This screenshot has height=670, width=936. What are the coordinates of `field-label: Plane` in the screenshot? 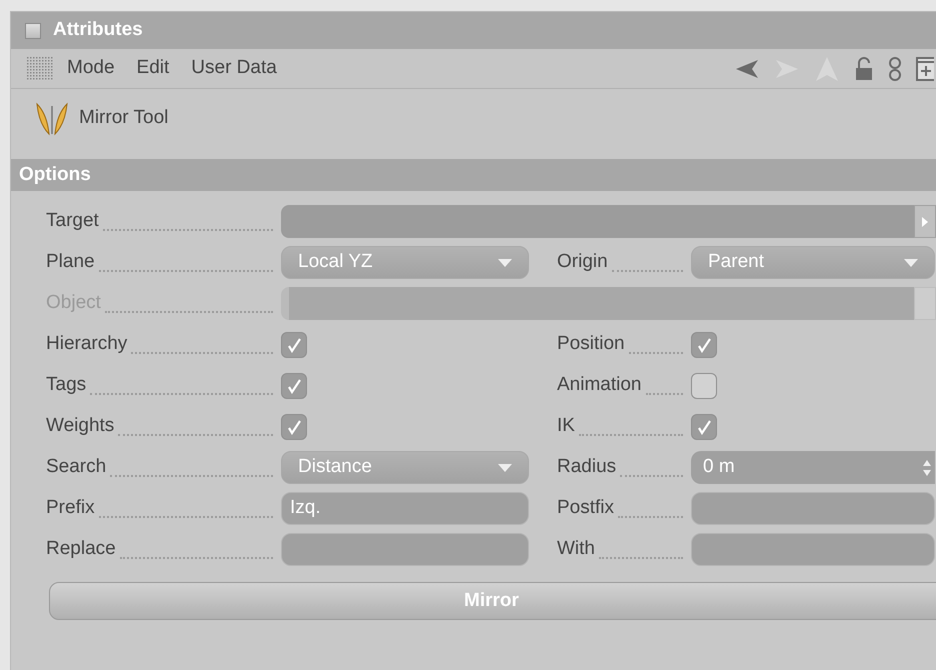 It's located at (70, 262).